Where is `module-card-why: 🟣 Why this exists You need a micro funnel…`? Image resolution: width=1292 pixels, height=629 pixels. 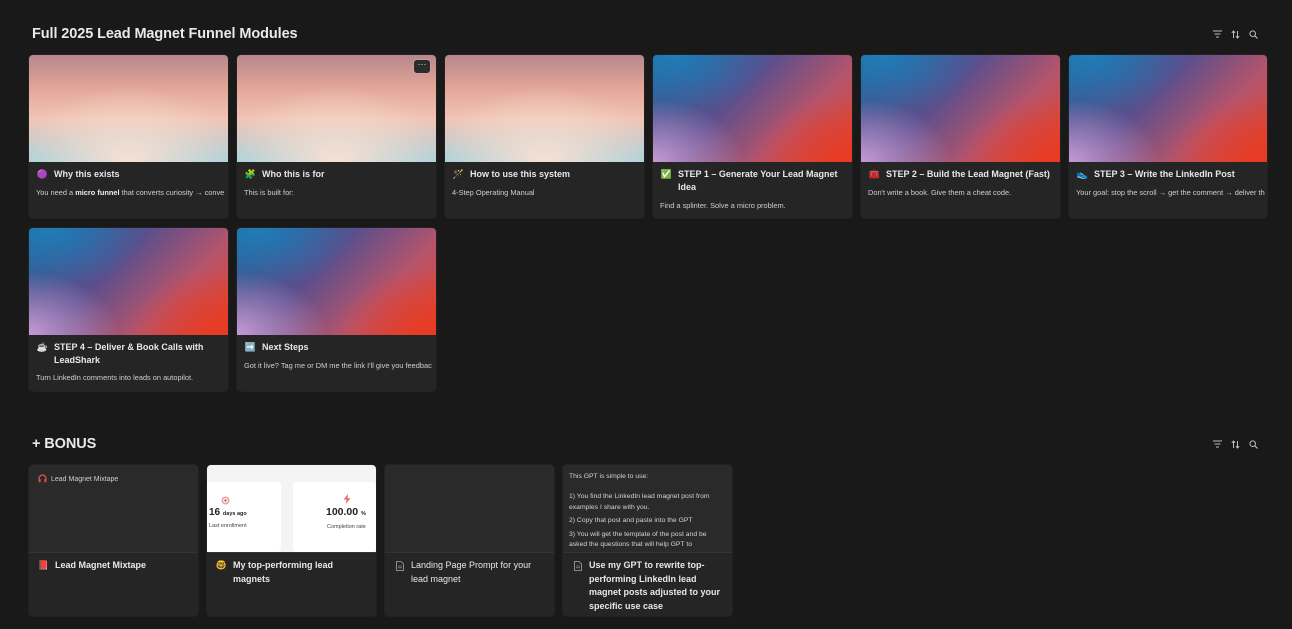
module-card-why: 🟣 Why this exists You need a micro funnel… is located at coordinates (128, 136).